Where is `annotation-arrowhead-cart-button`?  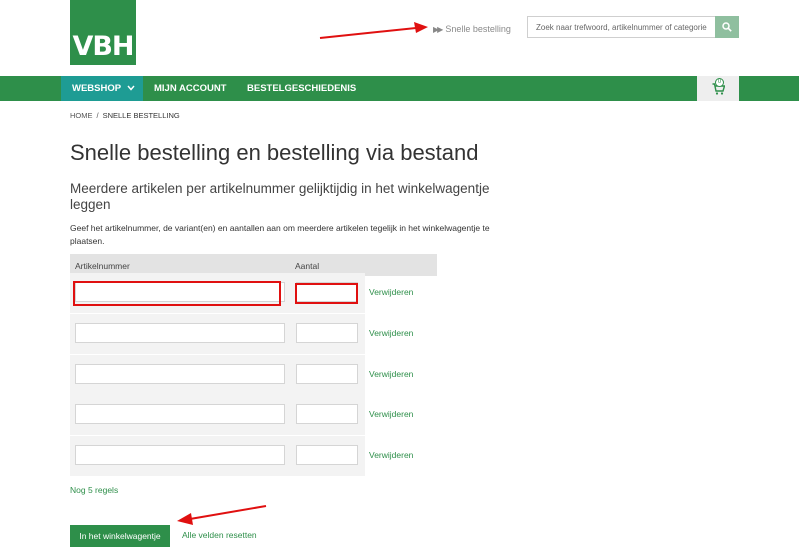 annotation-arrowhead-cart-button is located at coordinates (185, 519).